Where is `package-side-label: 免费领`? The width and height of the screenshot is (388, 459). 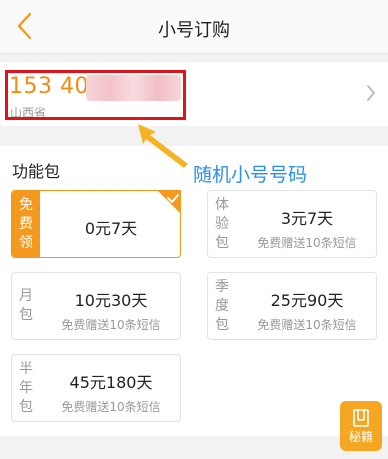 package-side-label: 免费领 is located at coordinates (26, 224).